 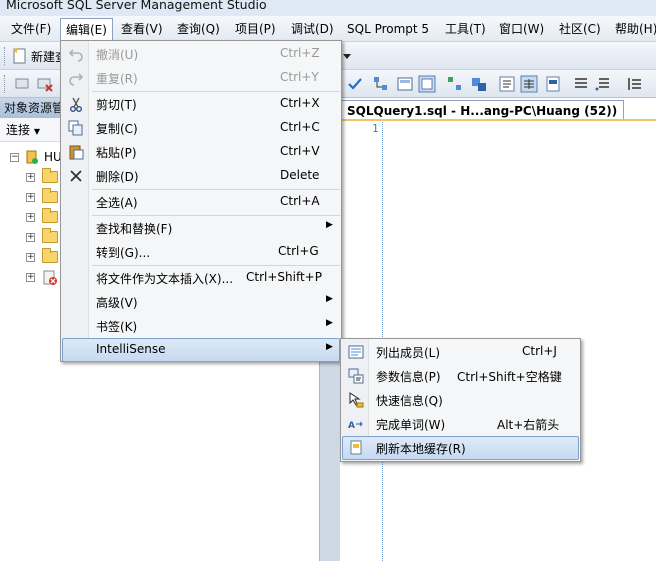 What do you see at coordinates (116, 105) in the screenshot?
I see `menu-item-label: 剪切(T)` at bounding box center [116, 105].